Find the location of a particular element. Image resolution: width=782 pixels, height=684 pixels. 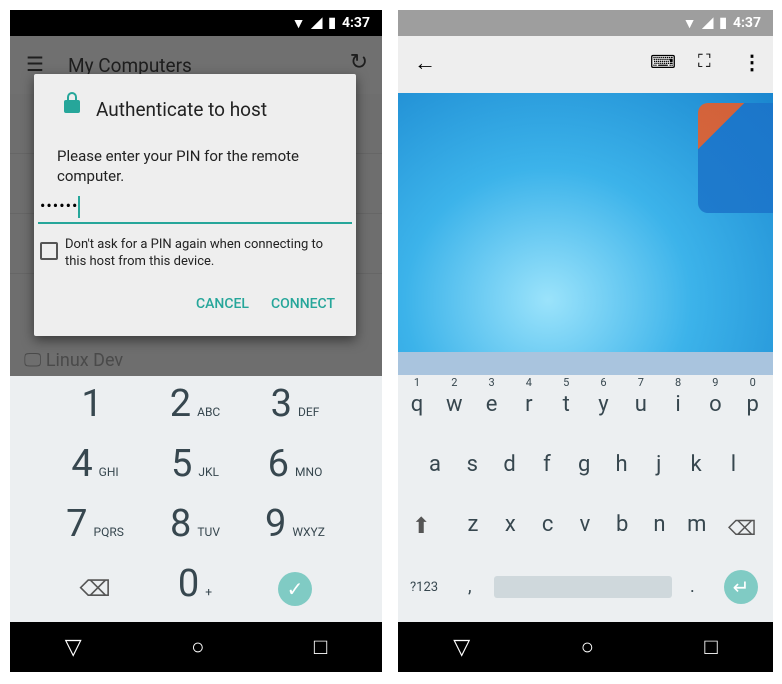

symbols-key: ?123 is located at coordinates (424, 587).